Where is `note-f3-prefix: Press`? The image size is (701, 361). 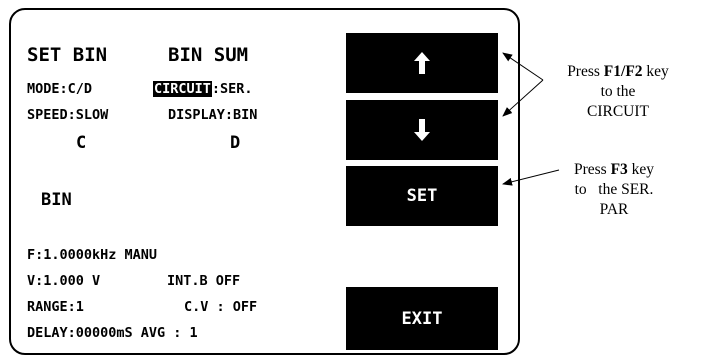
note-f3-prefix: Press is located at coordinates (592, 169).